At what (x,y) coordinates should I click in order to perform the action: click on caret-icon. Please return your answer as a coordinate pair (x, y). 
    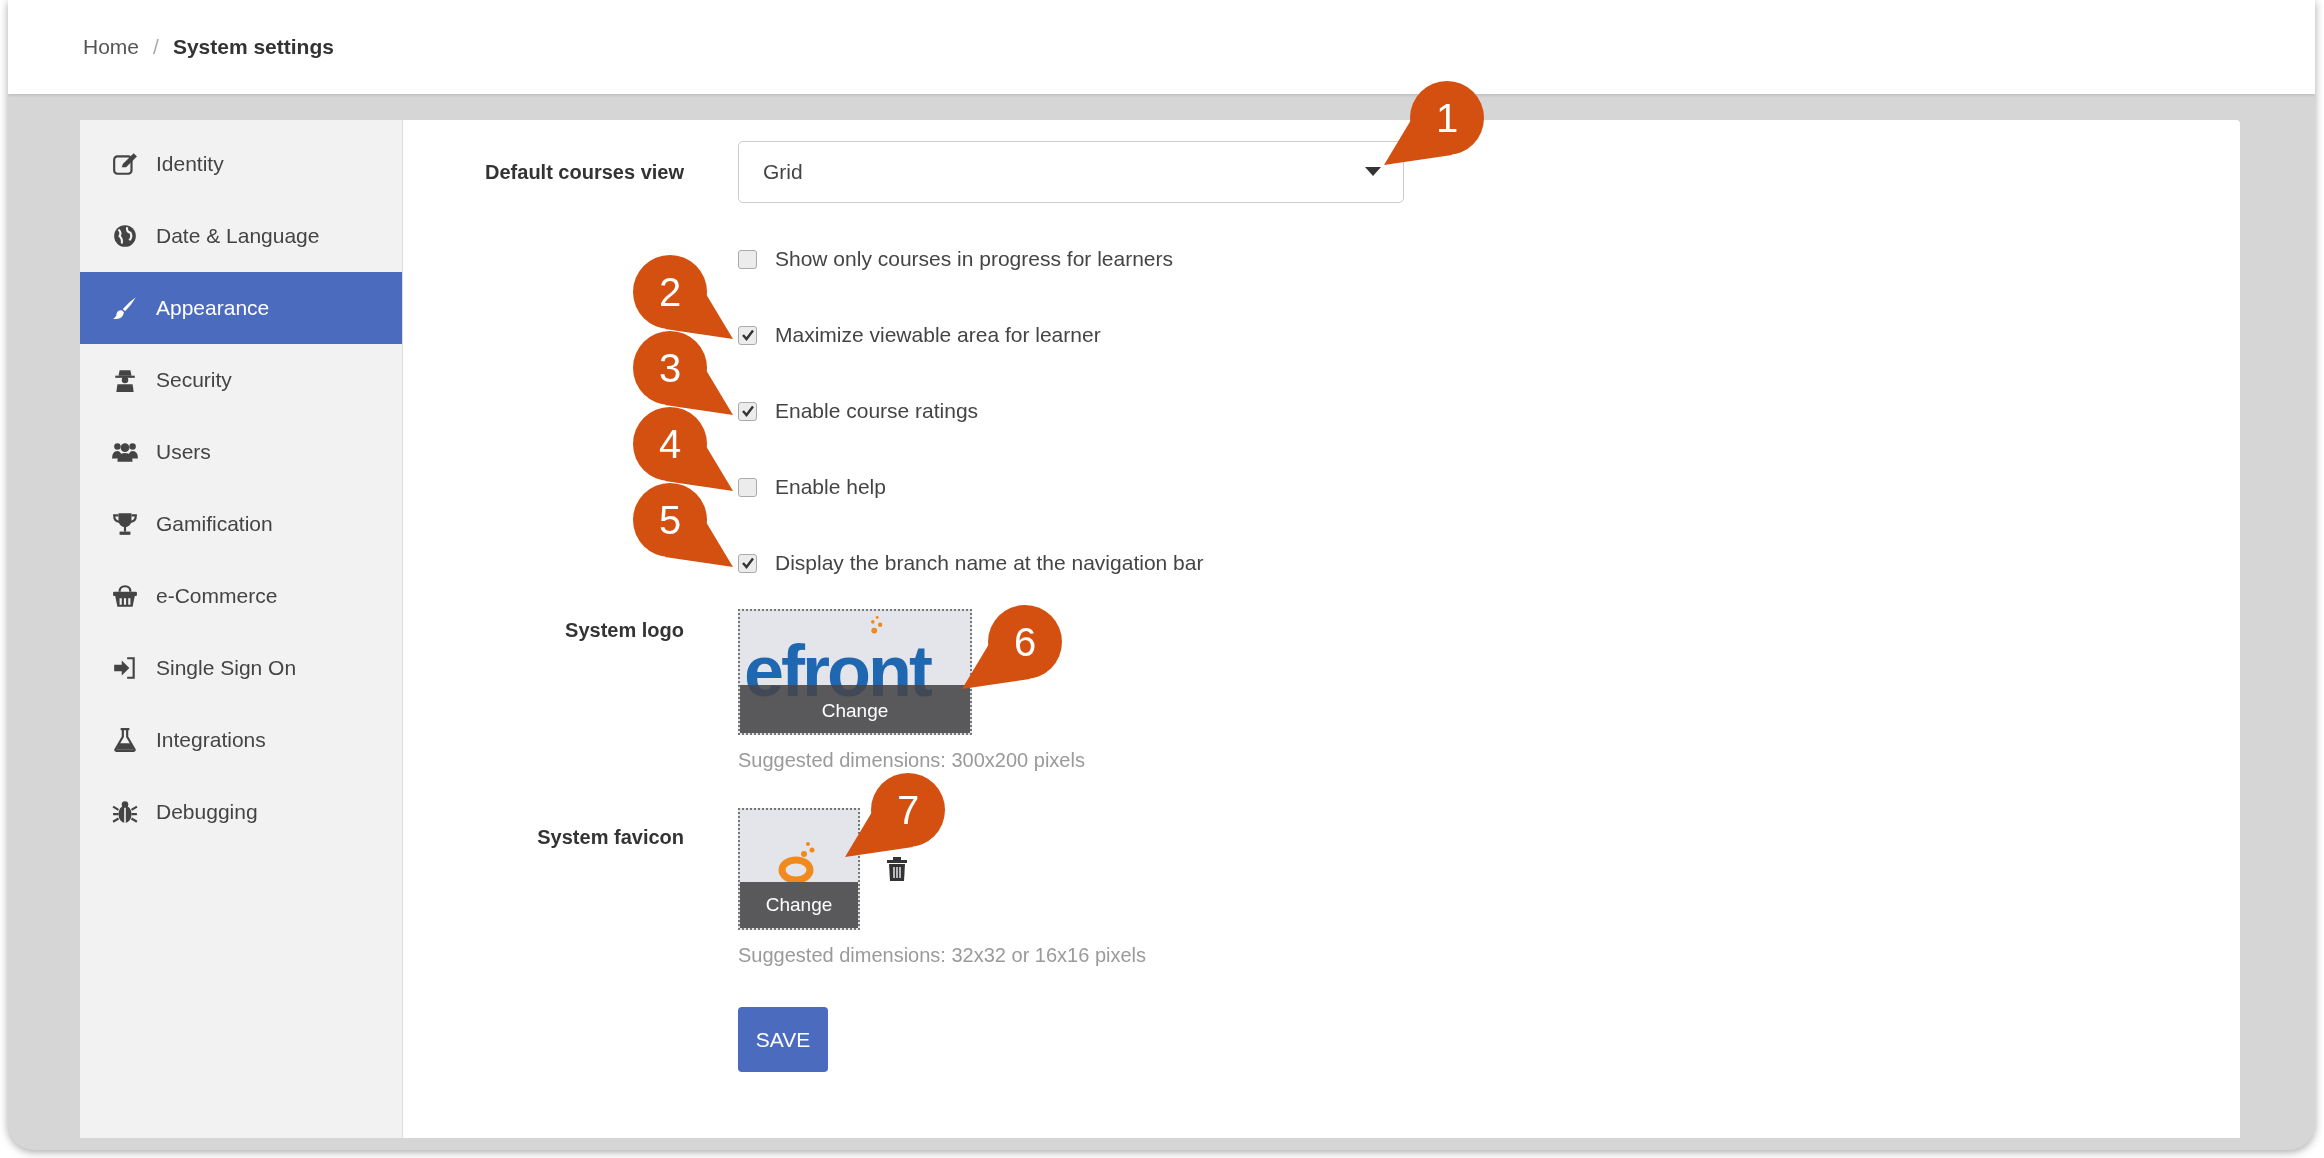
    Looking at the image, I should click on (1373, 172).